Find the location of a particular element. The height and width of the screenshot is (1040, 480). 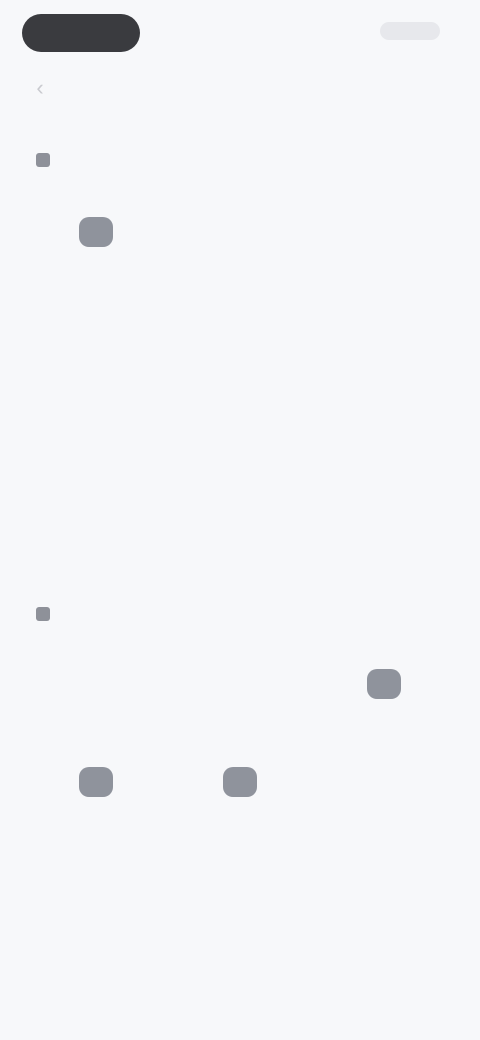

nav-bar: ‹ is located at coordinates (240, 89).